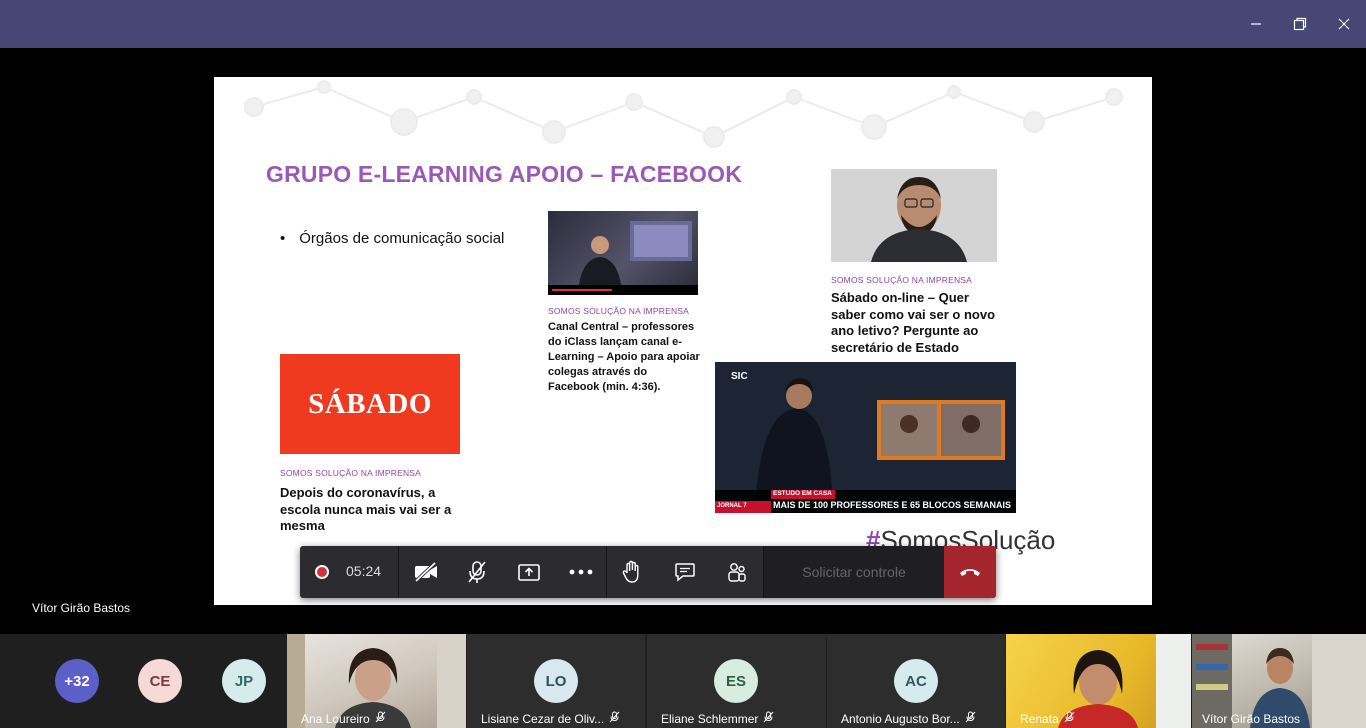 This screenshot has height=728, width=1366. I want to click on participant-name-tag: Renata, so click(1047, 718).